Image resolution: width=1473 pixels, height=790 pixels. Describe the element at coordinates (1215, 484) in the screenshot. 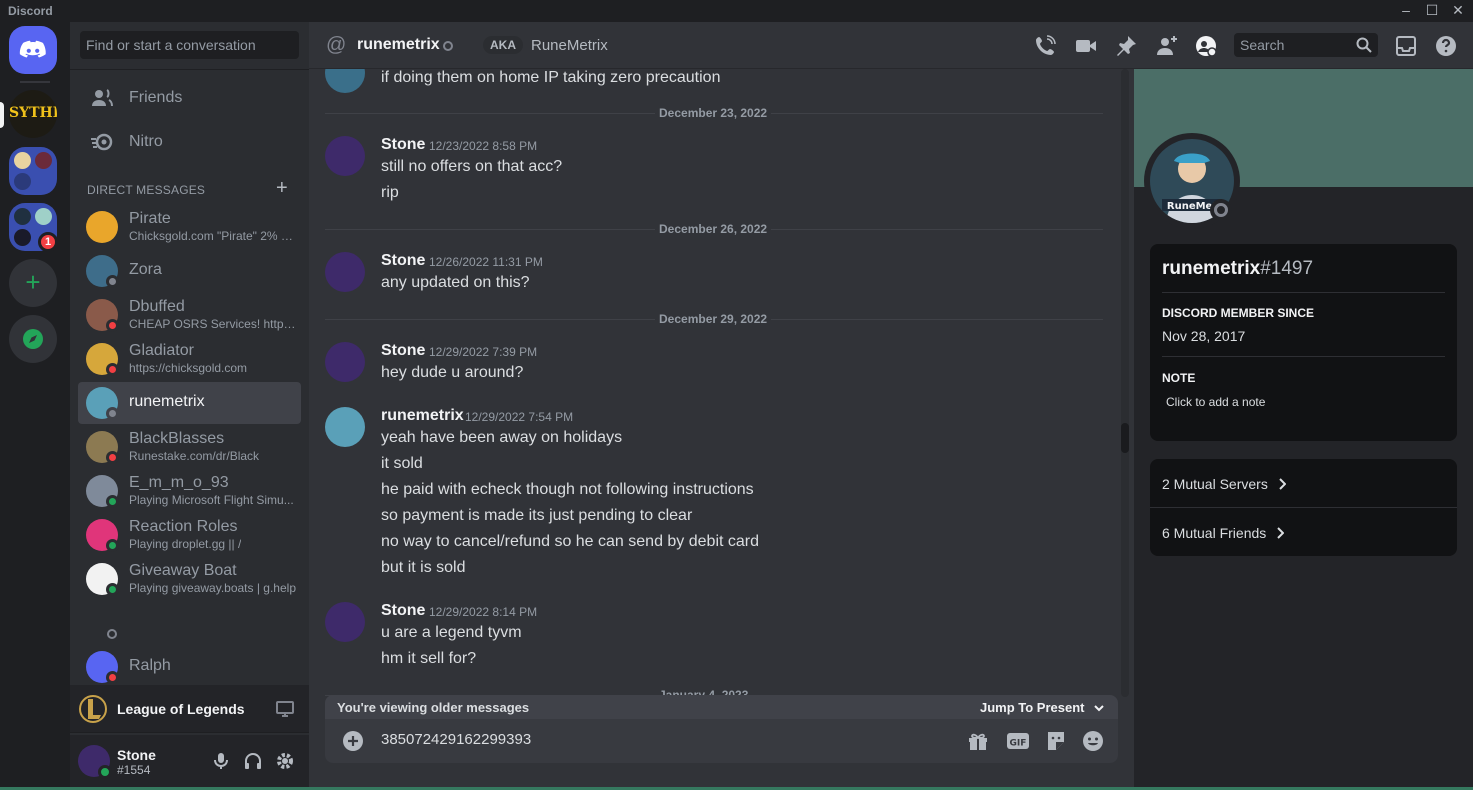

I see `mutual-servers-label: 2 Mutual Servers` at that location.